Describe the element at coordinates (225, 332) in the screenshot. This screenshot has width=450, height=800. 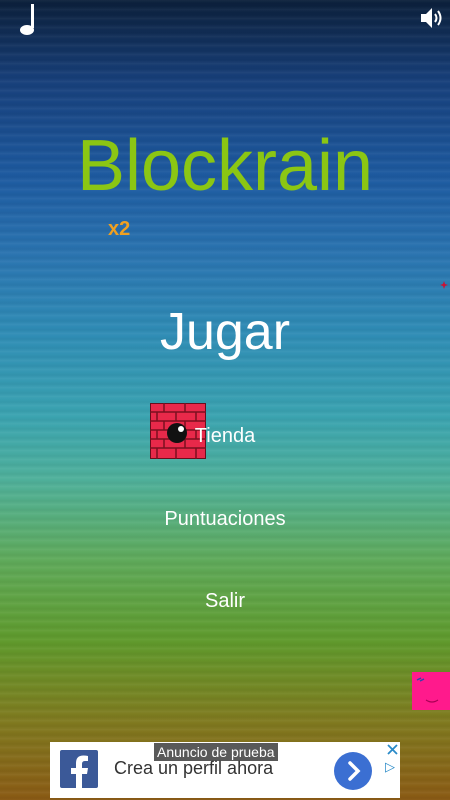
I see `play-button: Jugar` at that location.